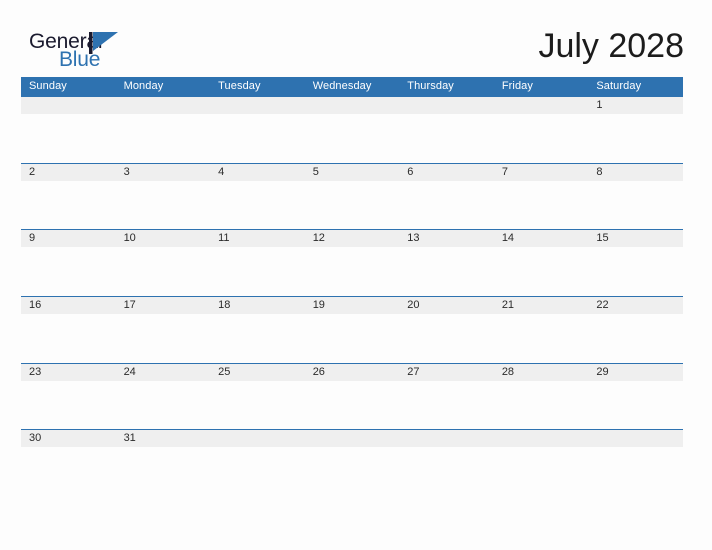  Describe the element at coordinates (446, 305) in the screenshot. I see `day-cell: 20` at that location.